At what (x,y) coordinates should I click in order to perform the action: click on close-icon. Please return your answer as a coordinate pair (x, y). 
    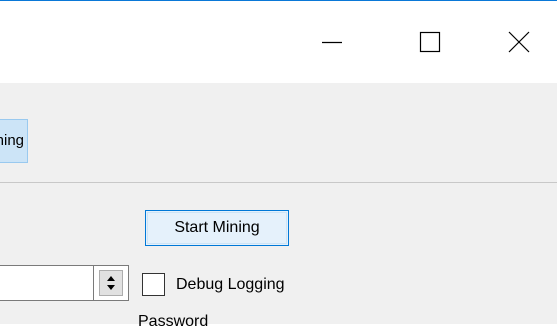
    Looking at the image, I should click on (519, 42).